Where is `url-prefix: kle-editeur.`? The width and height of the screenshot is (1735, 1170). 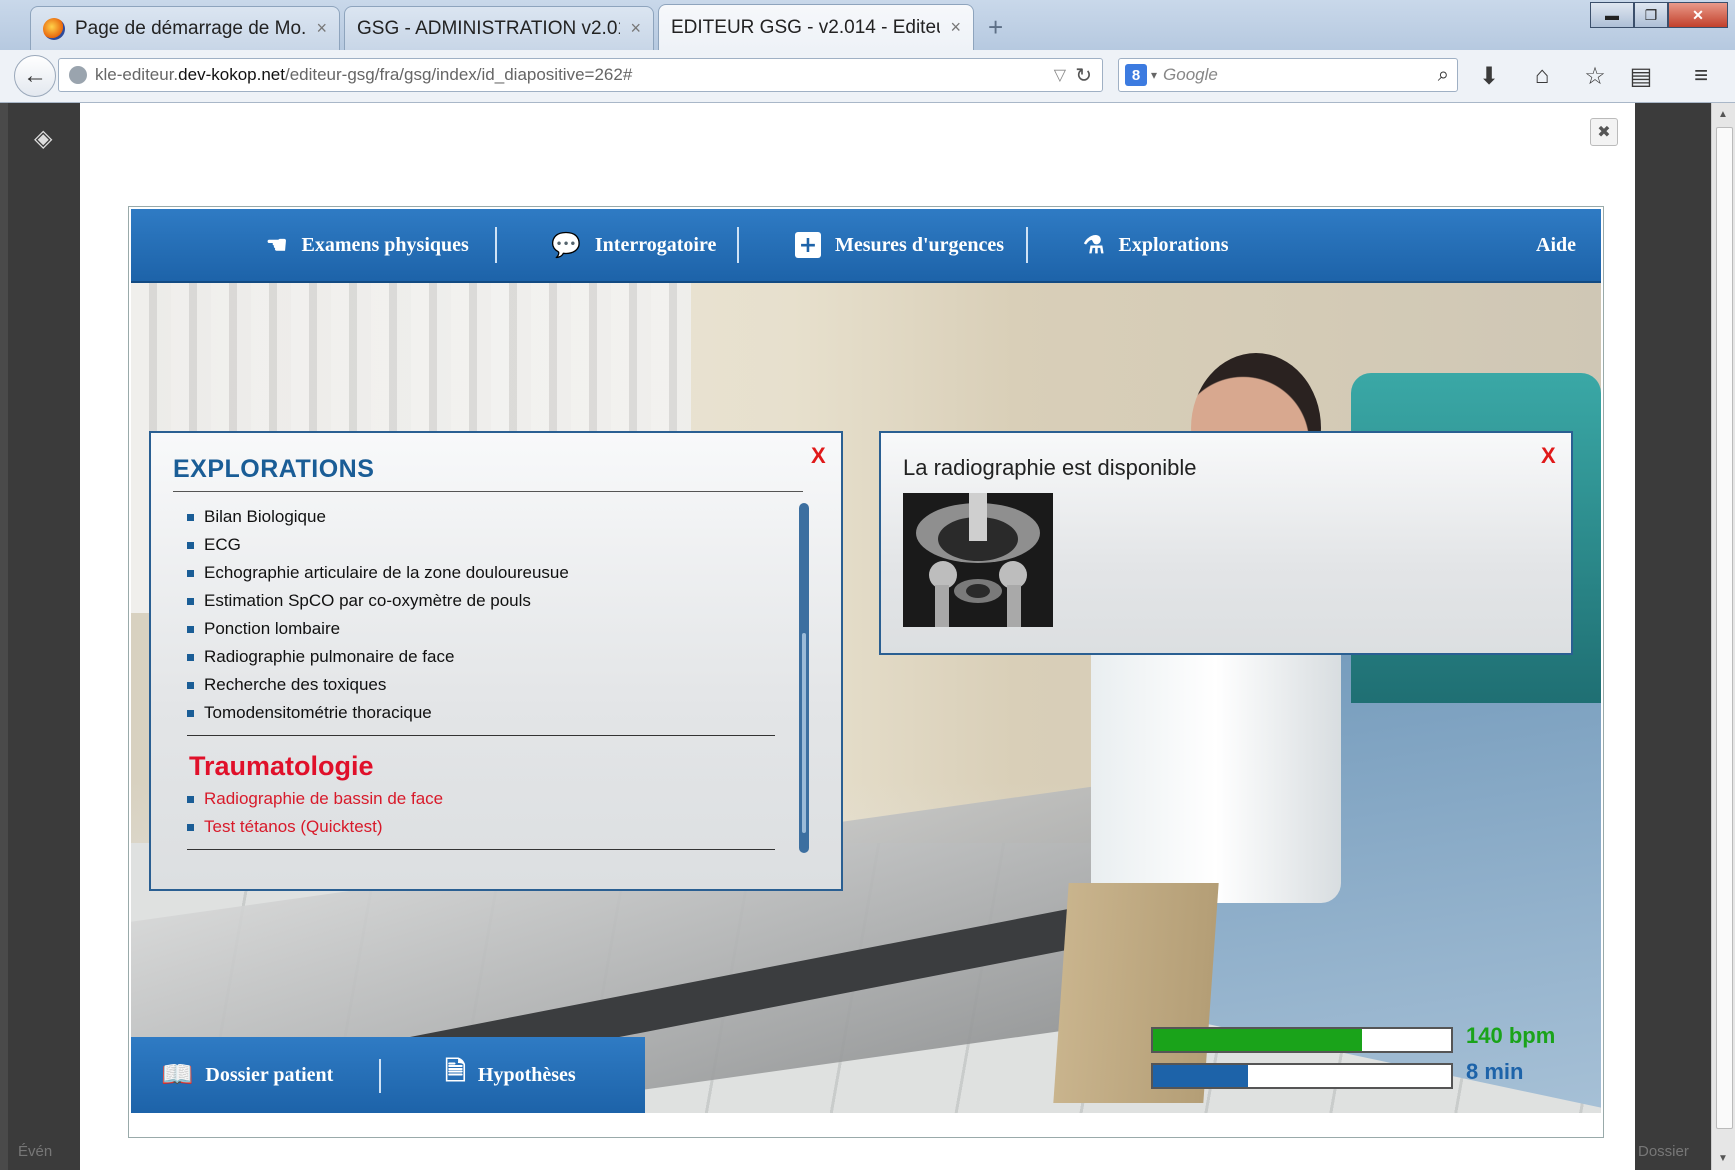
url-prefix: kle-editeur. is located at coordinates (137, 74).